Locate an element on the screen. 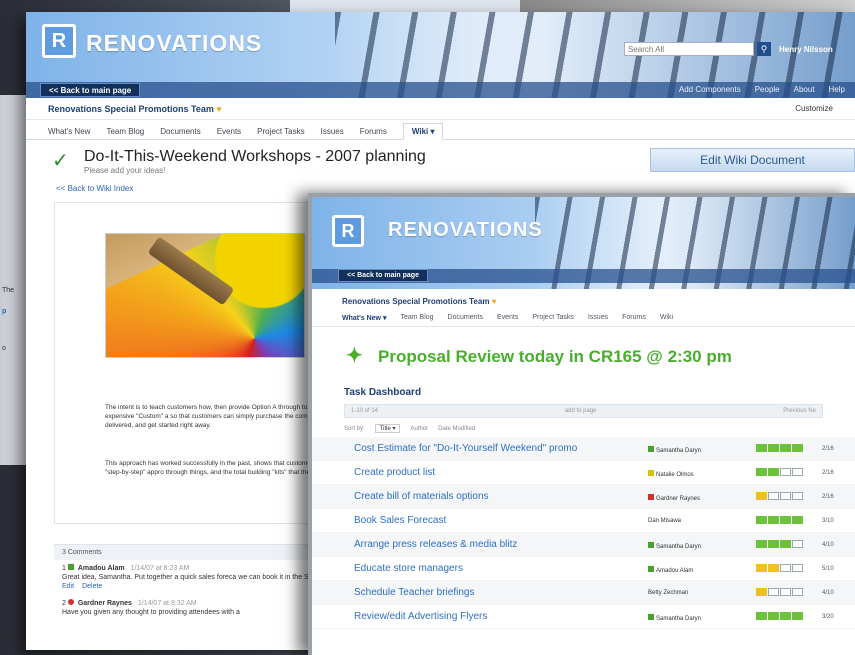 The width and height of the screenshot is (855, 655). brand-name: RENOVATIONS is located at coordinates (174, 43).